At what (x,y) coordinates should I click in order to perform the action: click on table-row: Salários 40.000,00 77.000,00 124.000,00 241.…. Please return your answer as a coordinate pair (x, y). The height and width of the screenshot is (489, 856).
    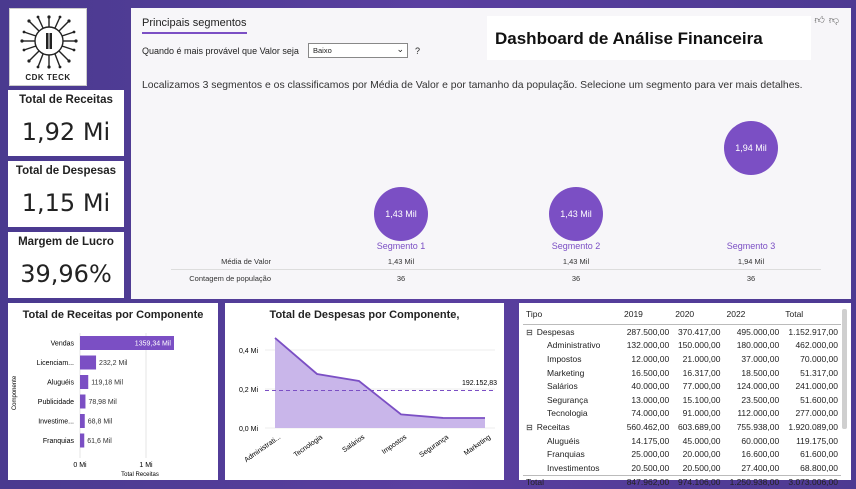
    Looking at the image, I should click on (682, 386).